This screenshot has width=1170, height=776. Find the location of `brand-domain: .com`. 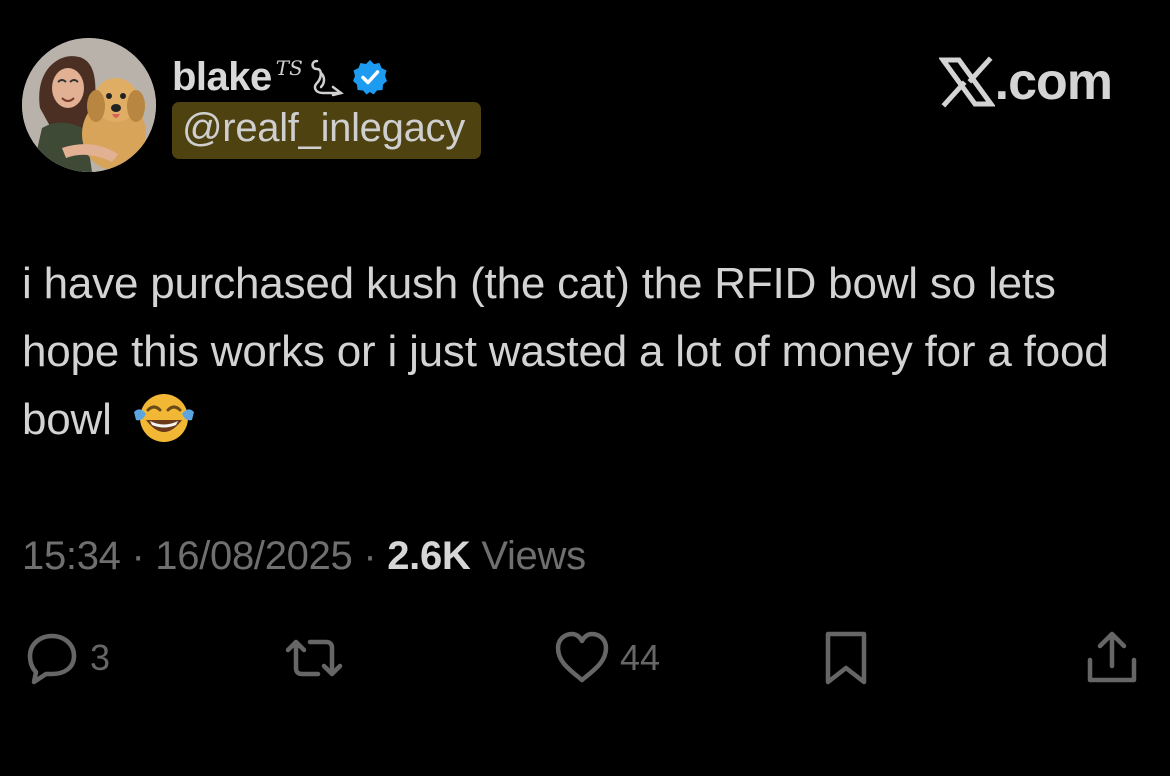

brand-domain: .com is located at coordinates (1053, 82).